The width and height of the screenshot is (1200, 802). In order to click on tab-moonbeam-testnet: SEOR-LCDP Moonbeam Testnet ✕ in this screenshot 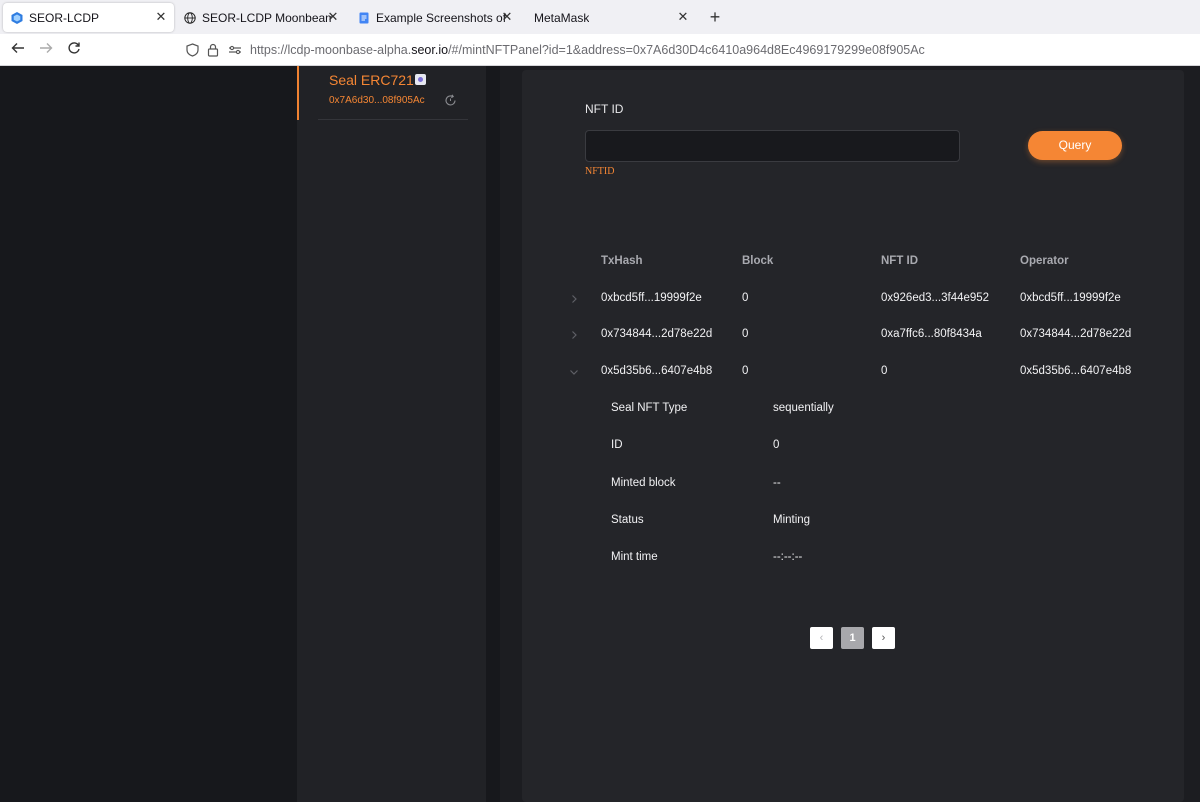, I will do `click(261, 17)`.